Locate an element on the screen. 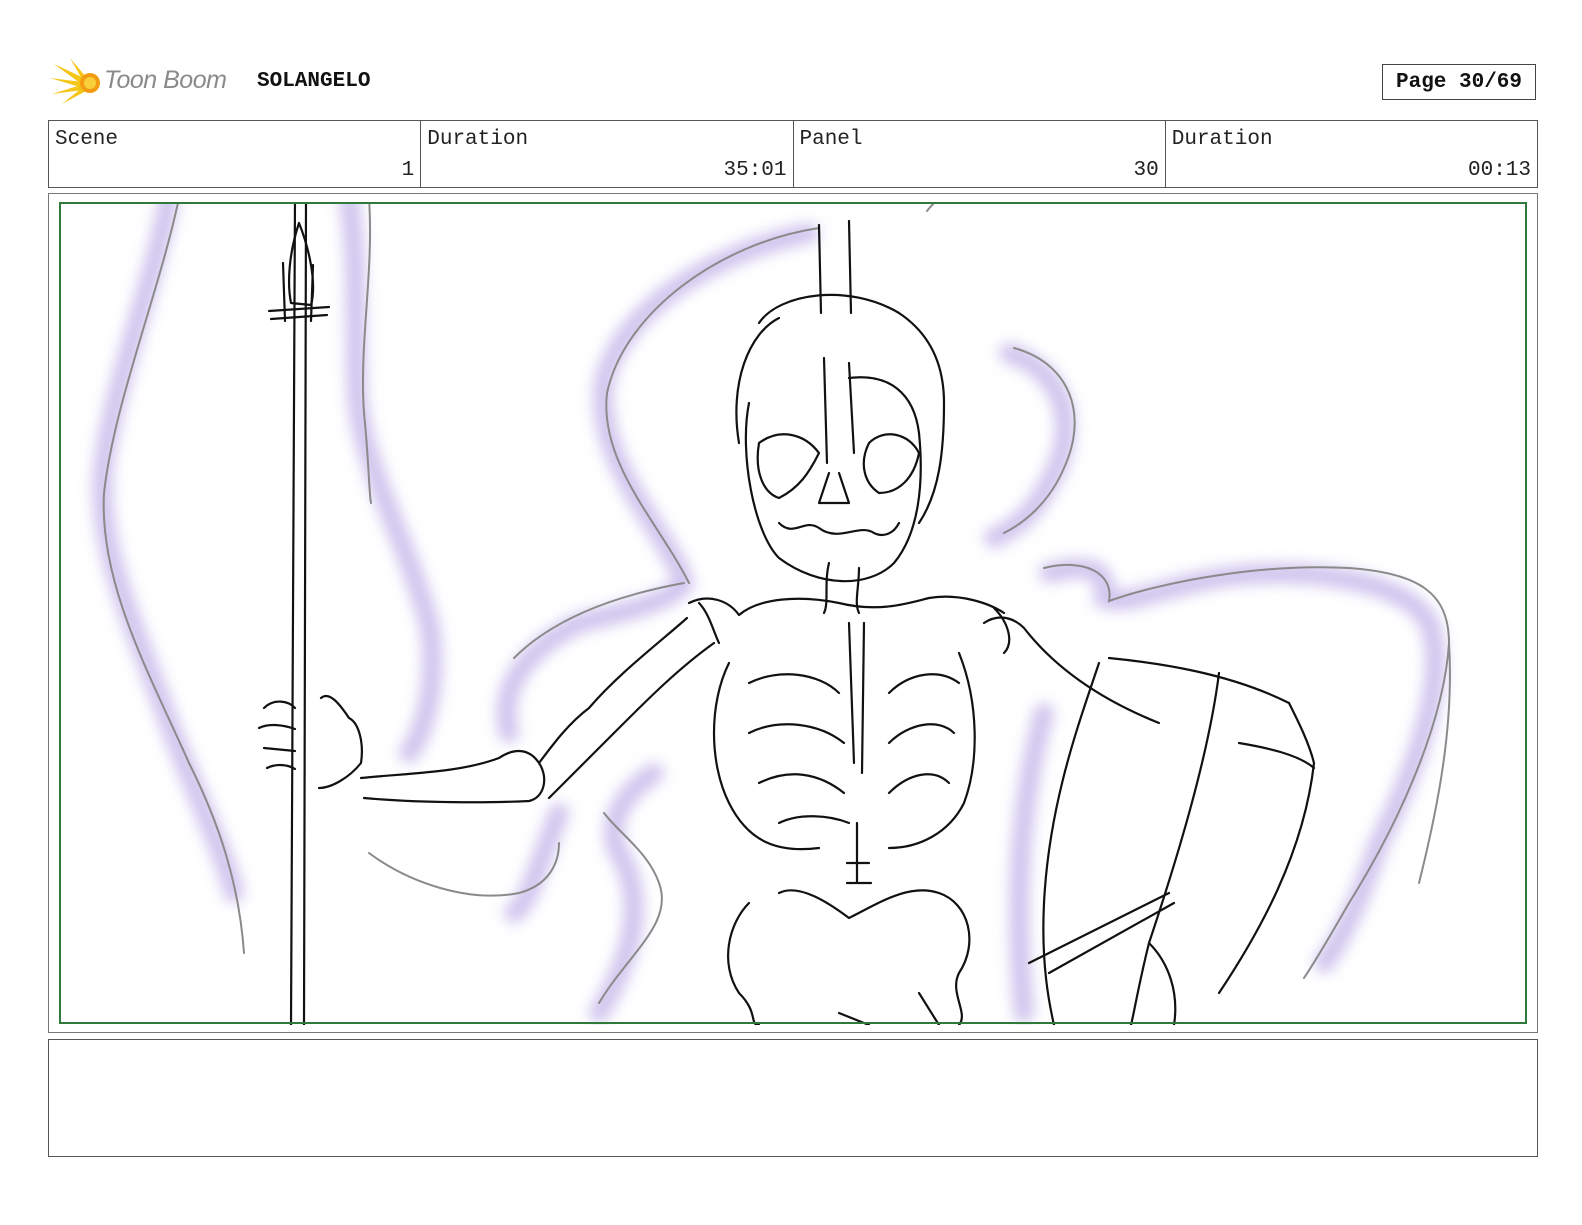 This screenshot has width=1582, height=1225. toon-boom-logo: Toon Boom is located at coordinates (145, 82).